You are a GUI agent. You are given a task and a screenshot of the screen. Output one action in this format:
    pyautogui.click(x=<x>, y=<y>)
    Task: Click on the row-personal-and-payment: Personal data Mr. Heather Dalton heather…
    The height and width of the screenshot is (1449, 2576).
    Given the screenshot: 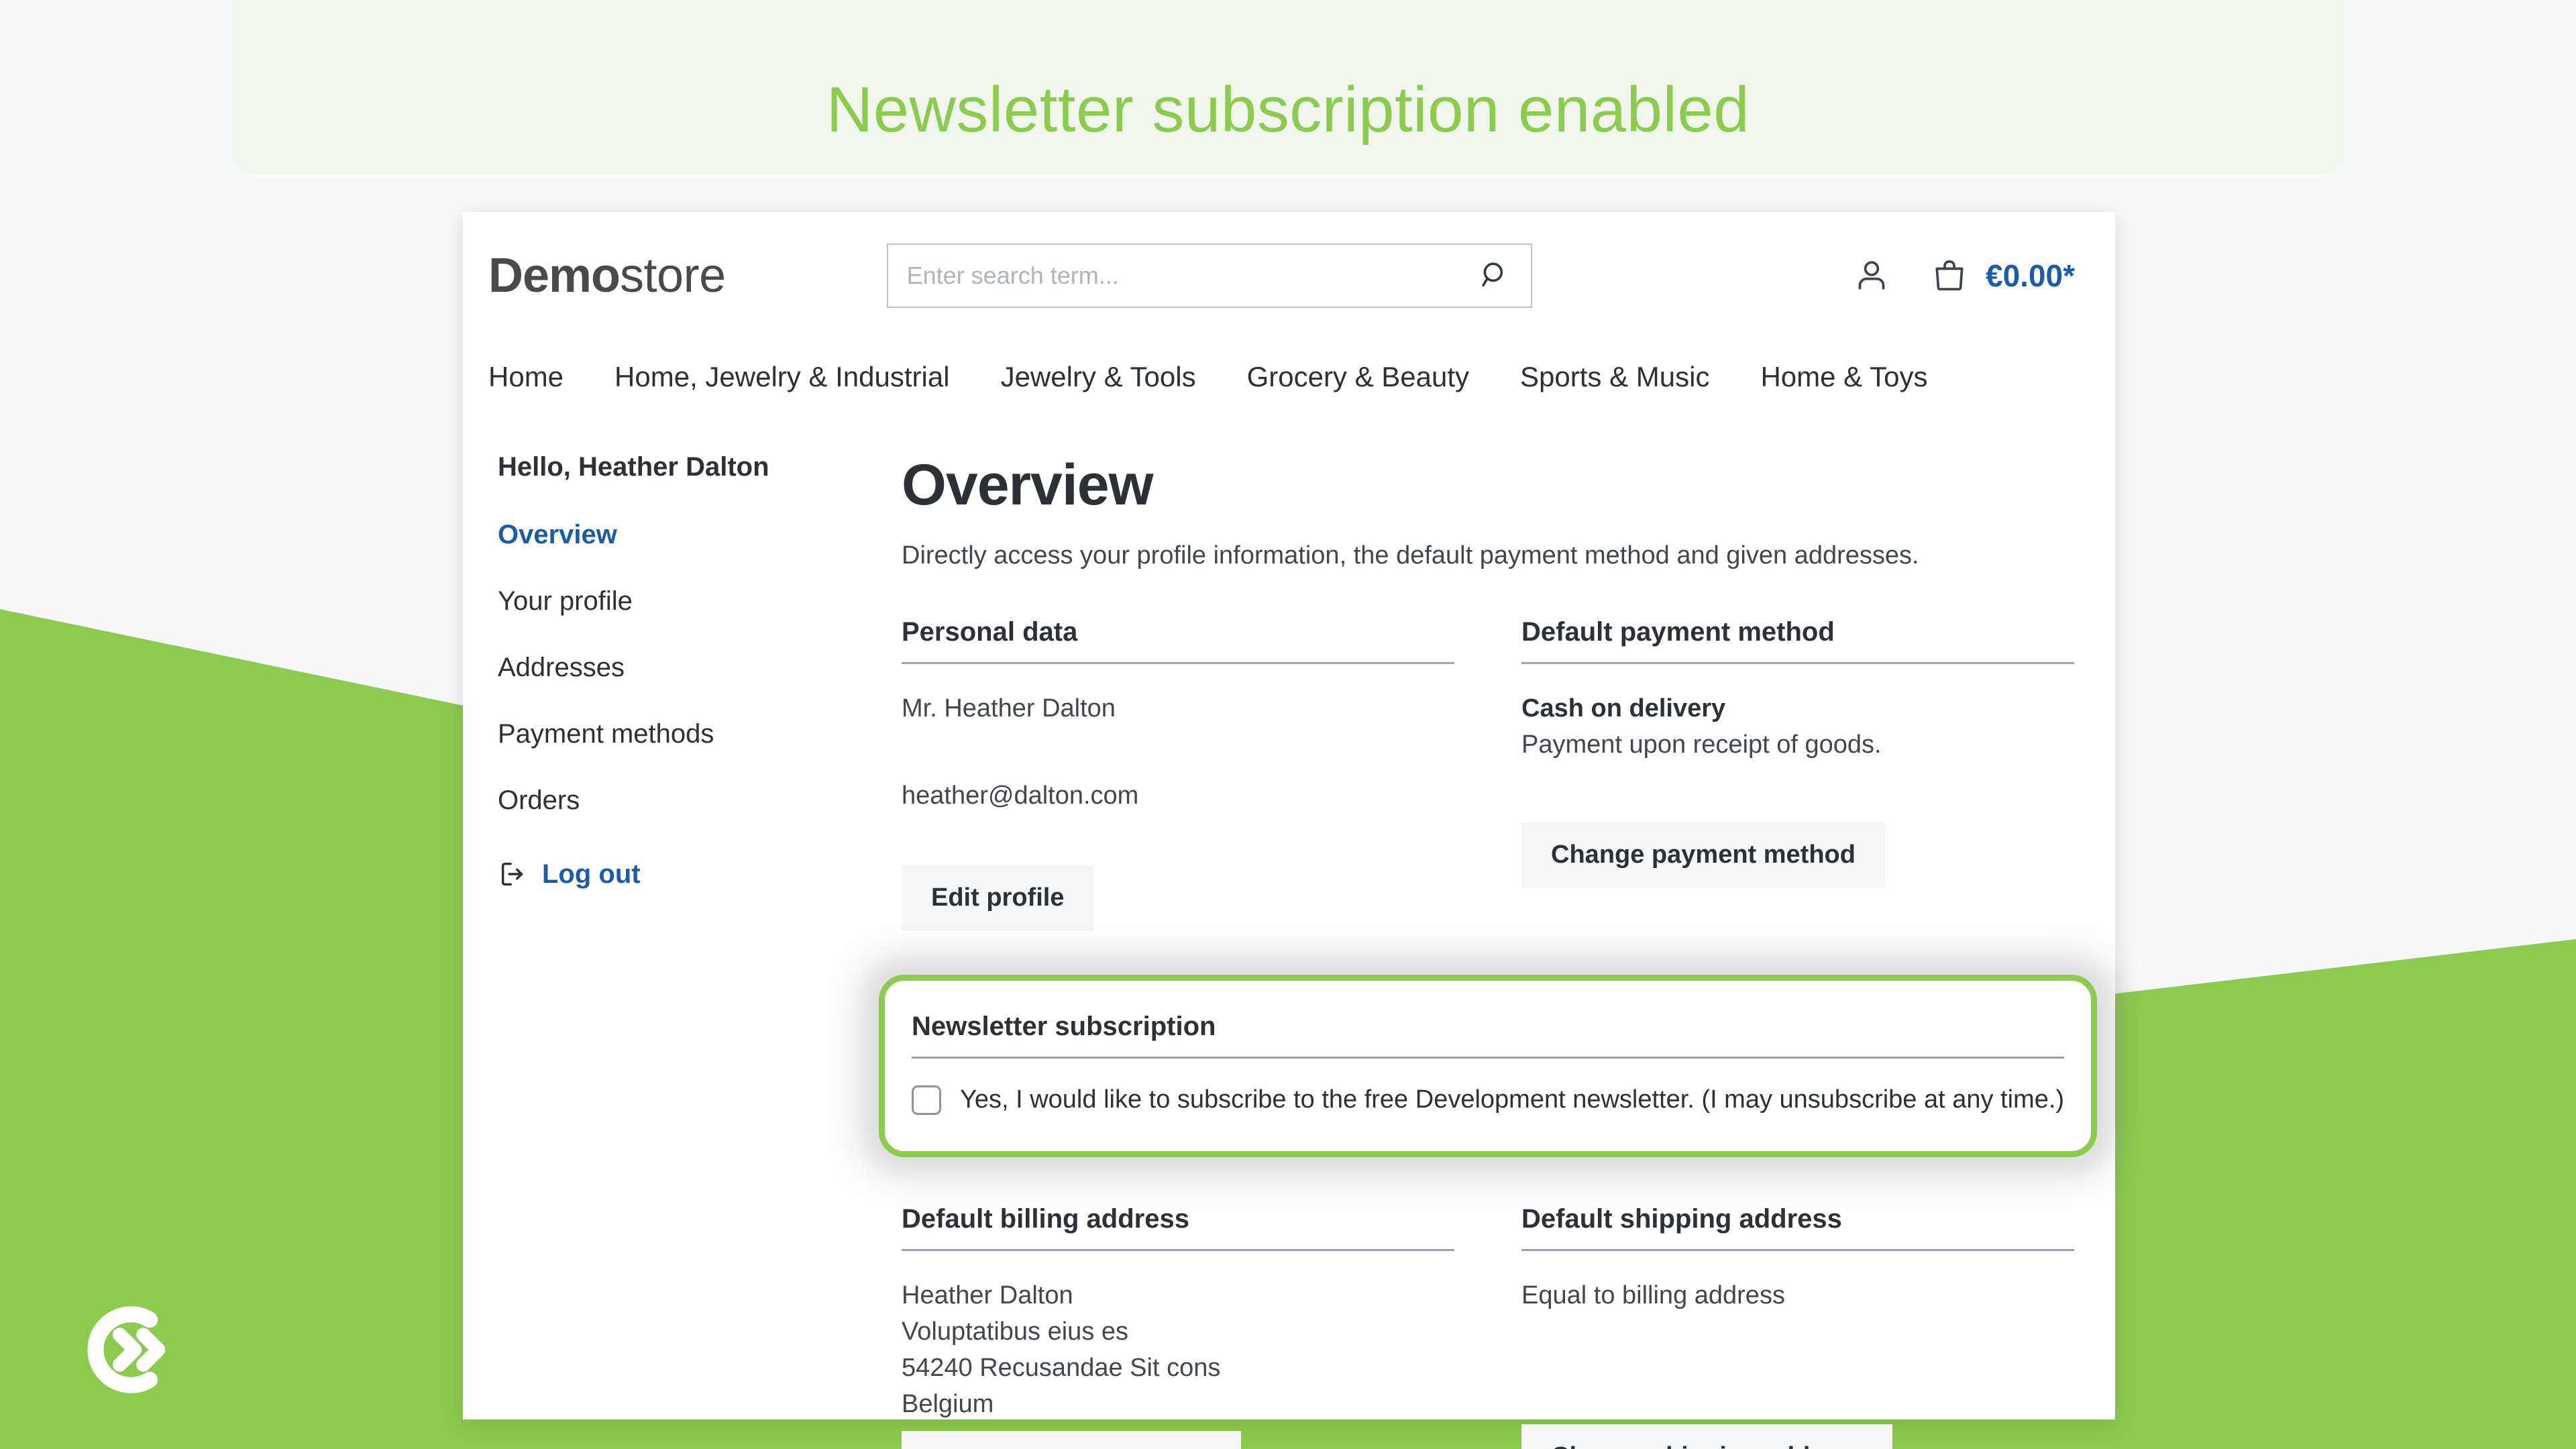 What is the action you would take?
    pyautogui.click(x=1488, y=773)
    